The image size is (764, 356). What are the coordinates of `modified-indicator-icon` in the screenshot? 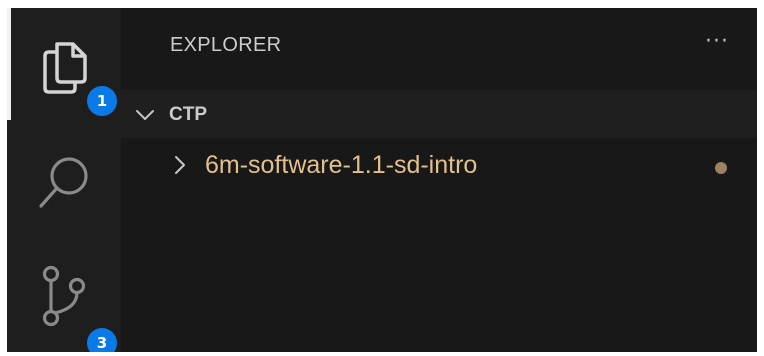 It's located at (721, 168).